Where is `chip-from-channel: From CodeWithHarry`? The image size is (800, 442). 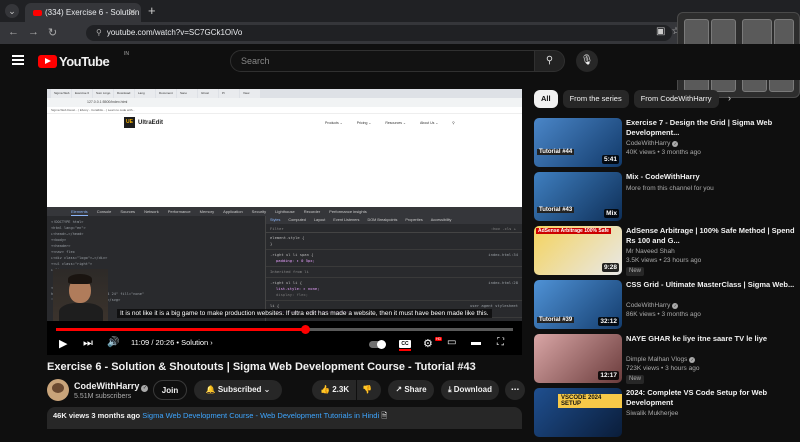 chip-from-channel: From CodeWithHarry is located at coordinates (676, 99).